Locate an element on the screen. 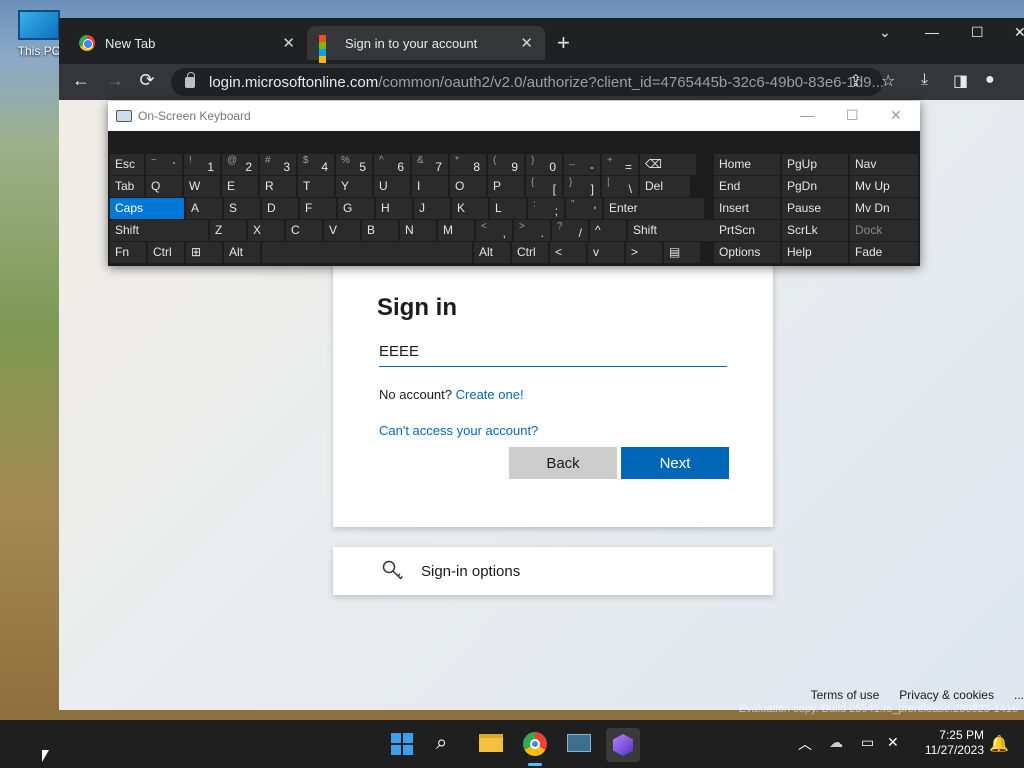 This screenshot has width=1024, height=768. osk-key is located at coordinates (367, 252).